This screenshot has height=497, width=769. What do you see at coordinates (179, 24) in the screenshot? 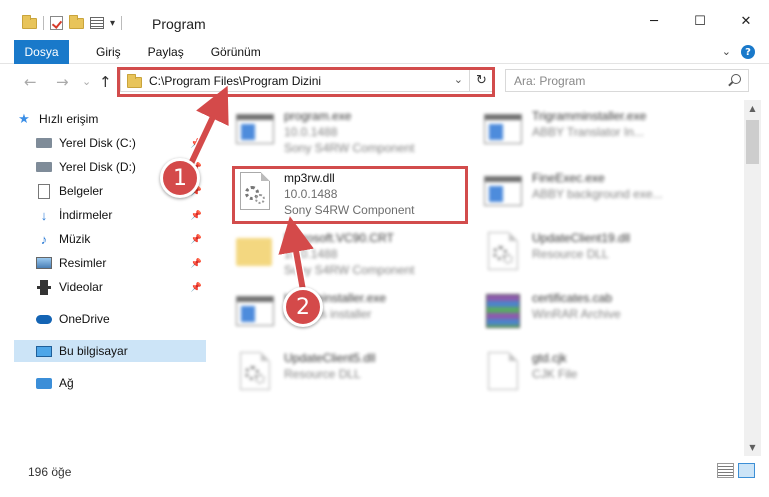
I see `window-title: Program` at bounding box center [179, 24].